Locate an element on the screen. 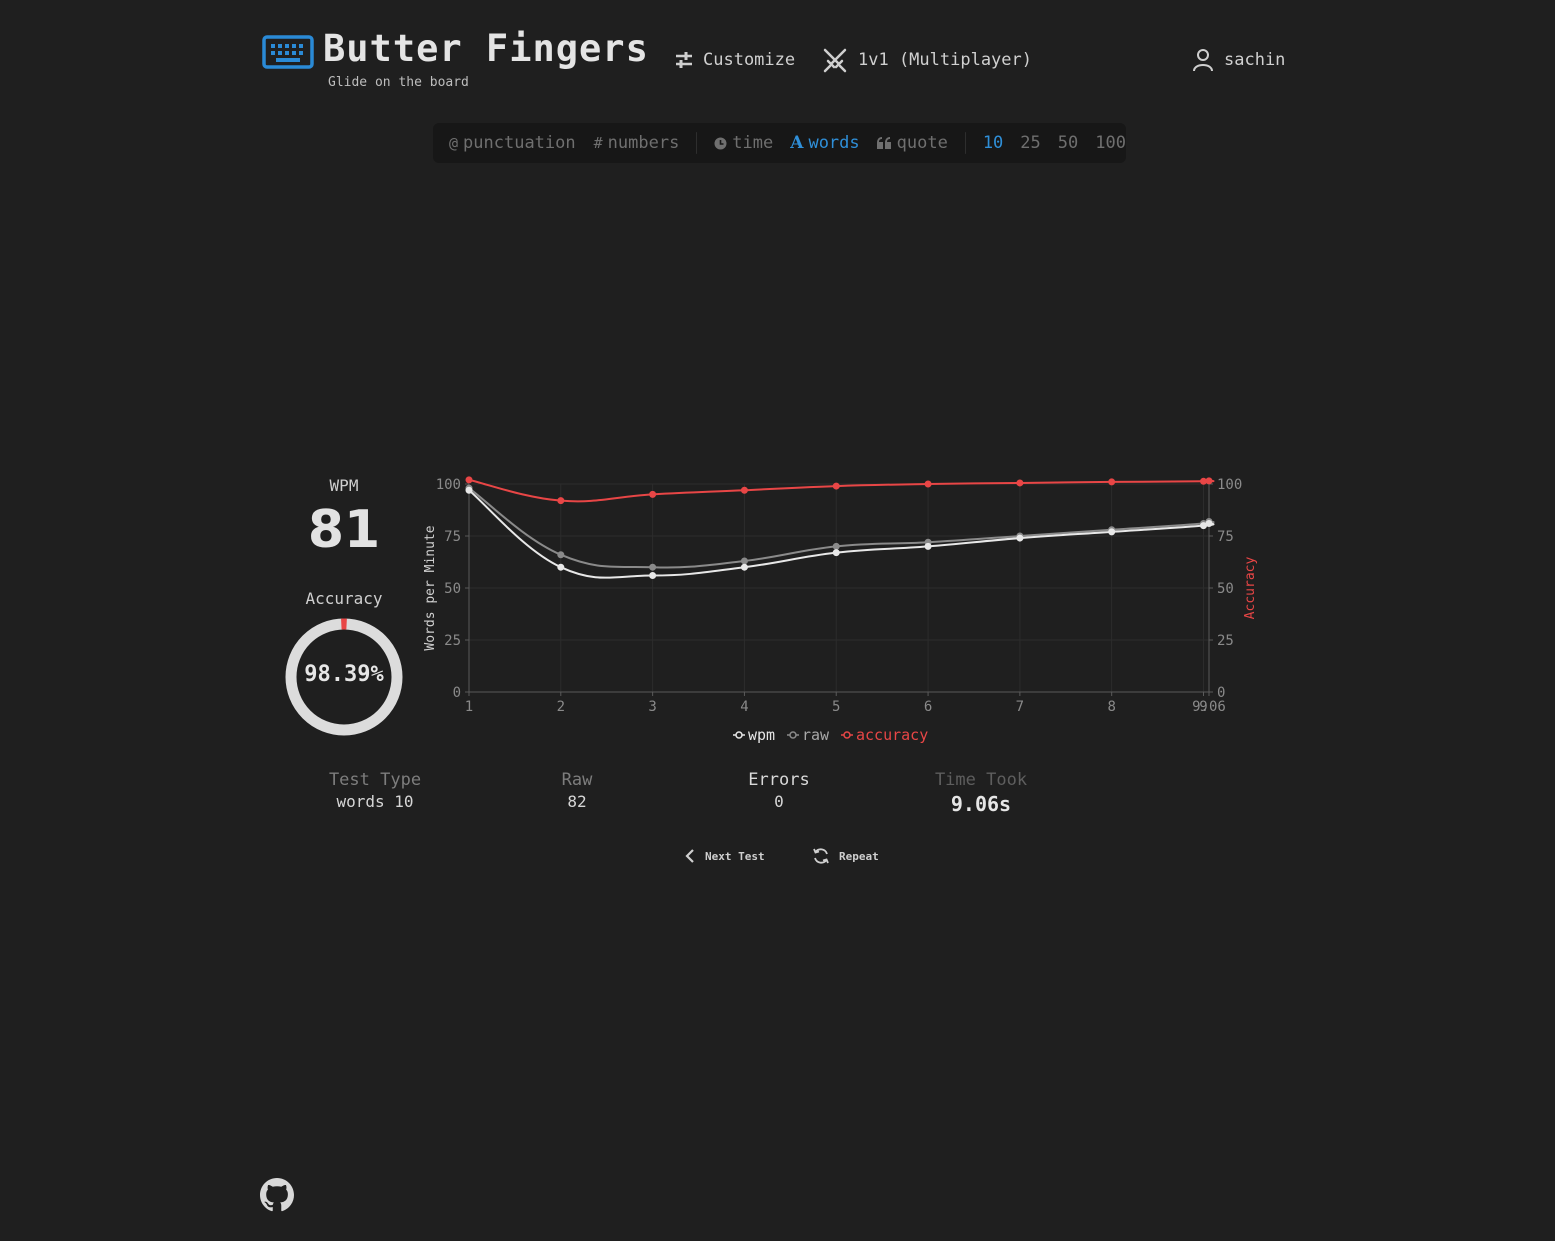 Image resolution: width=1555 pixels, height=1241 pixels. username: sachin is located at coordinates (1255, 60).